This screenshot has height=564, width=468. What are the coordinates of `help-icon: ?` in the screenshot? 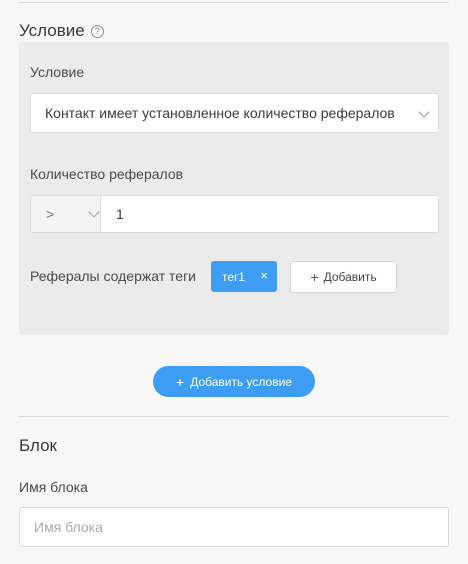 It's located at (97, 31).